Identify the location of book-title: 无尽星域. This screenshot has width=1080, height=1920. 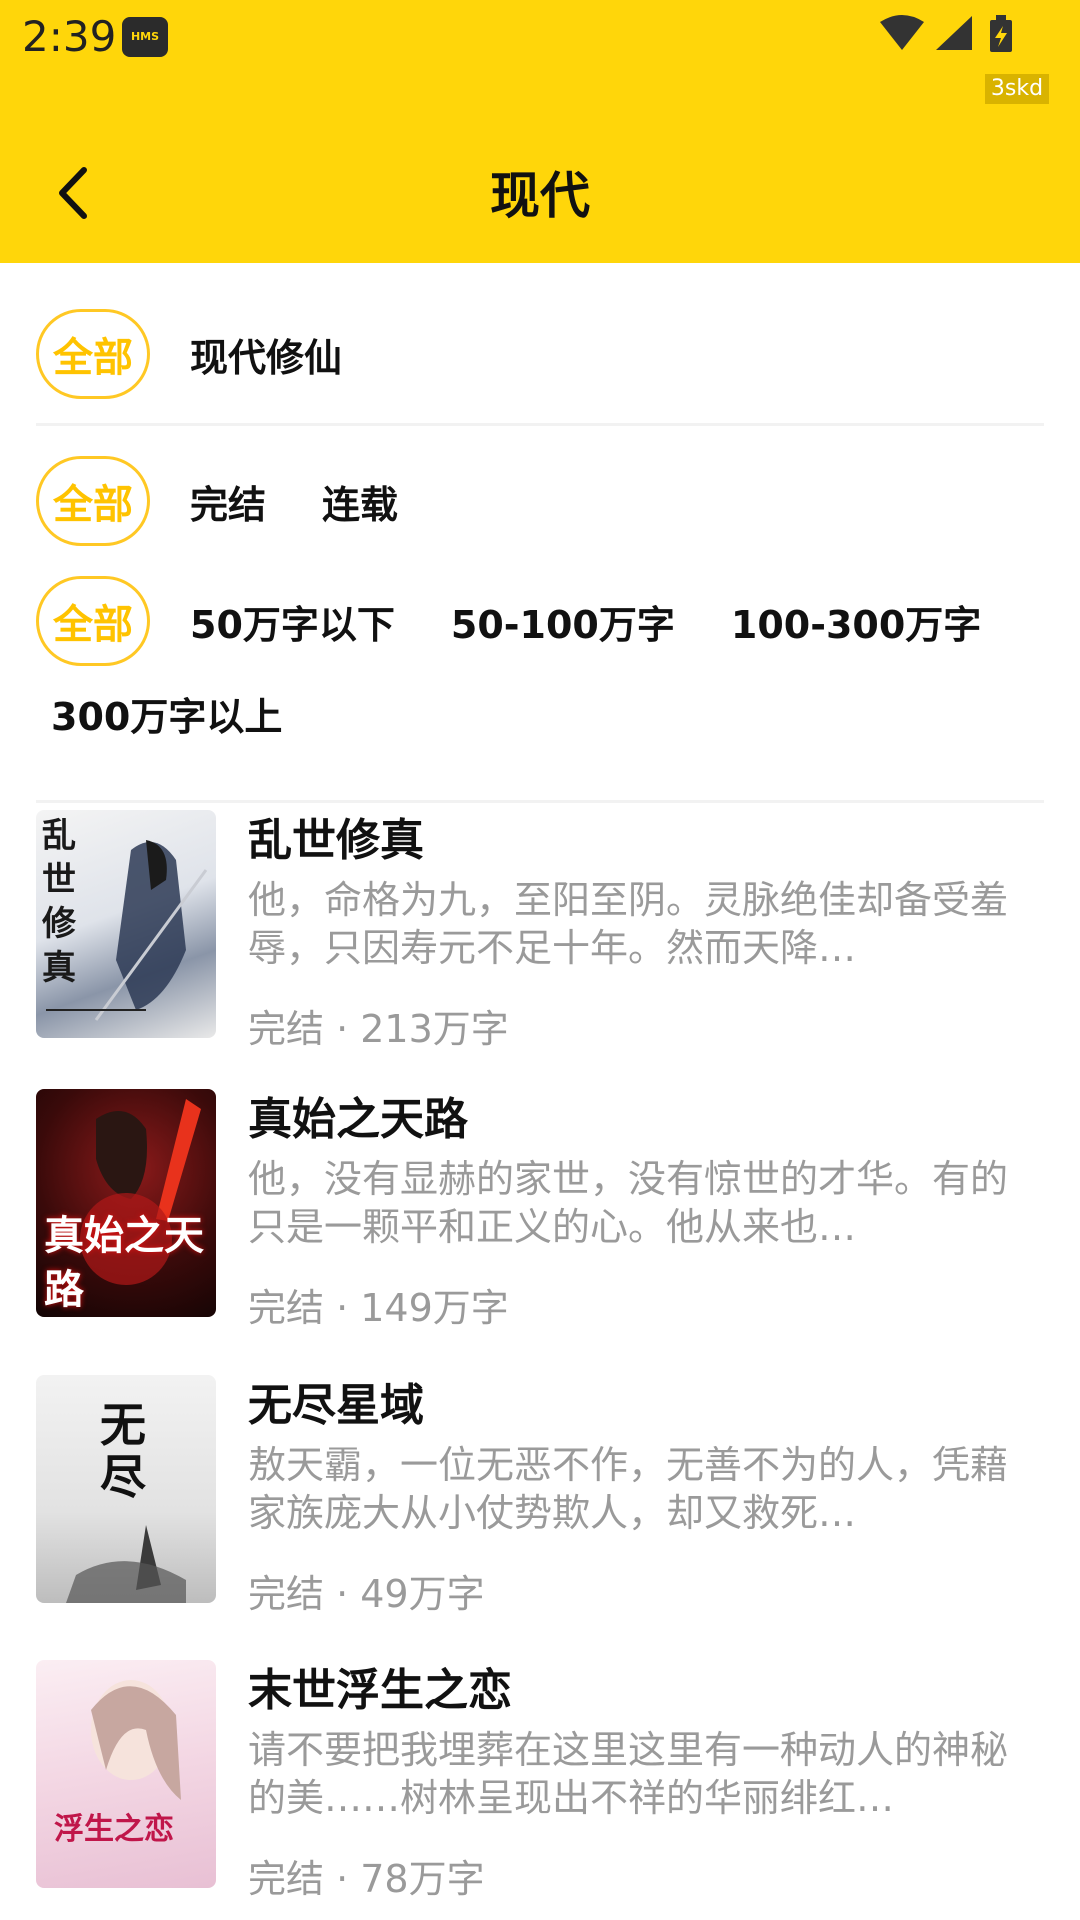
(336, 1405).